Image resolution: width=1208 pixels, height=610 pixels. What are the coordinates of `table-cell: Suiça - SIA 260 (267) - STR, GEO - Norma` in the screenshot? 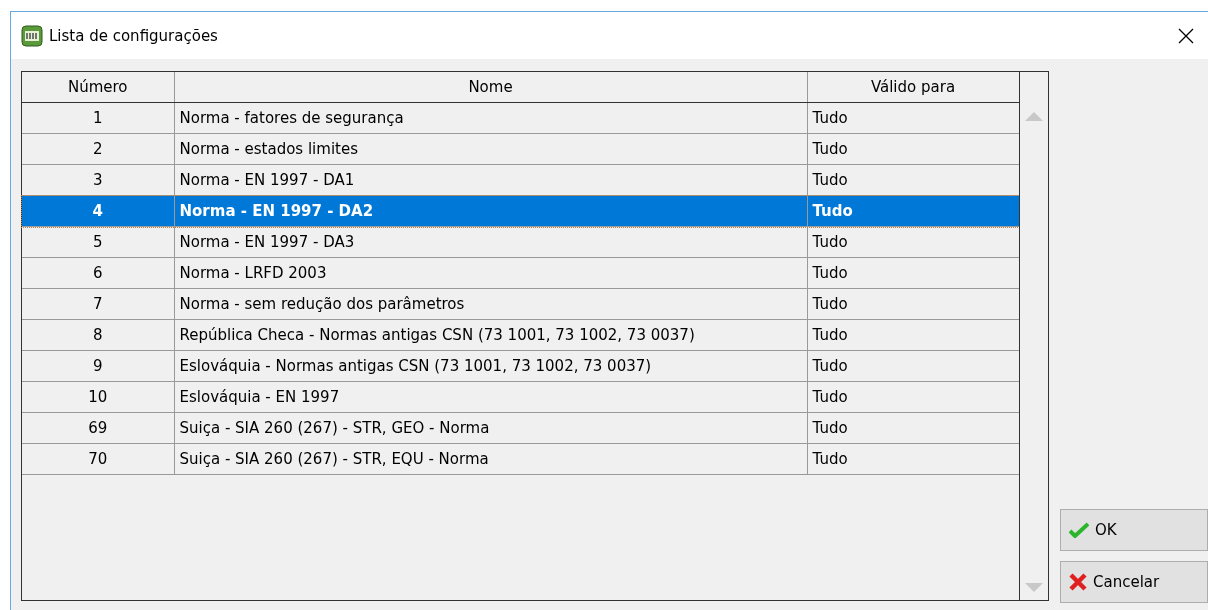 It's located at (490, 428).